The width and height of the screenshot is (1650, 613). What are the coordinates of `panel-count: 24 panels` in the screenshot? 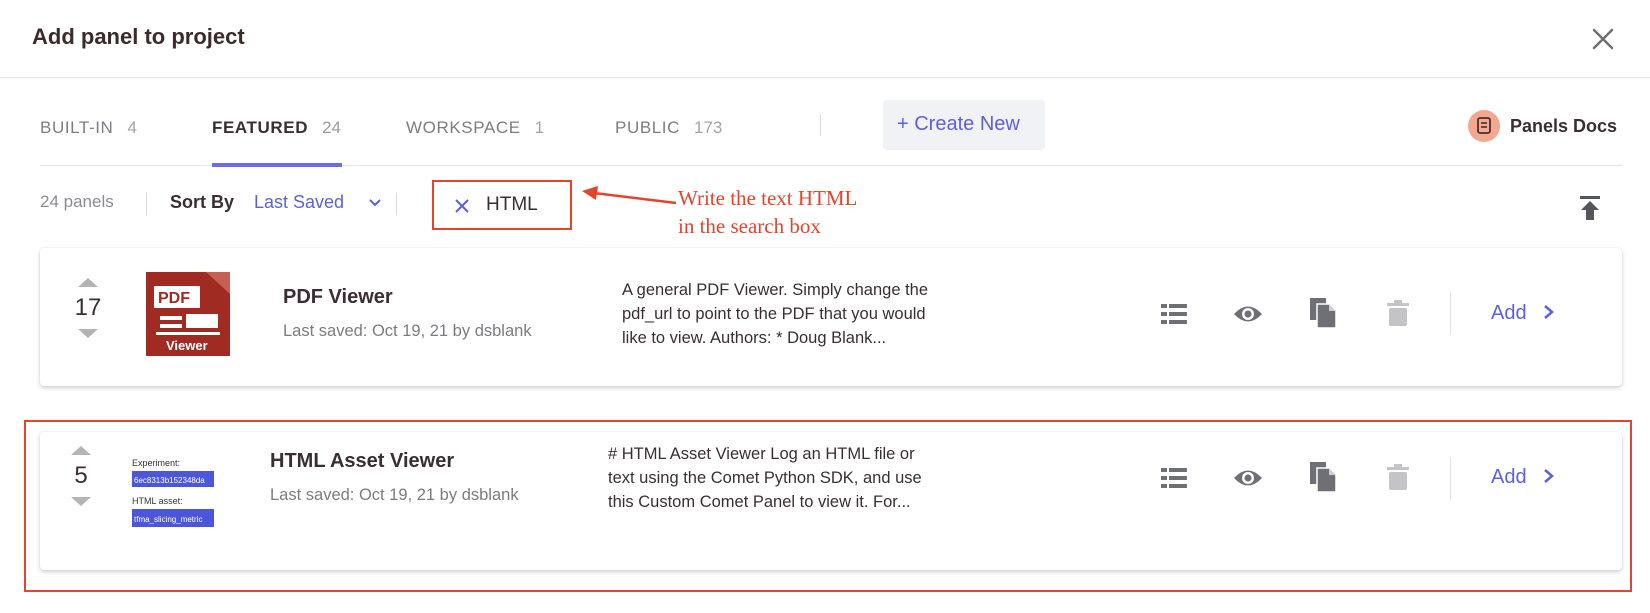 It's located at (77, 201).